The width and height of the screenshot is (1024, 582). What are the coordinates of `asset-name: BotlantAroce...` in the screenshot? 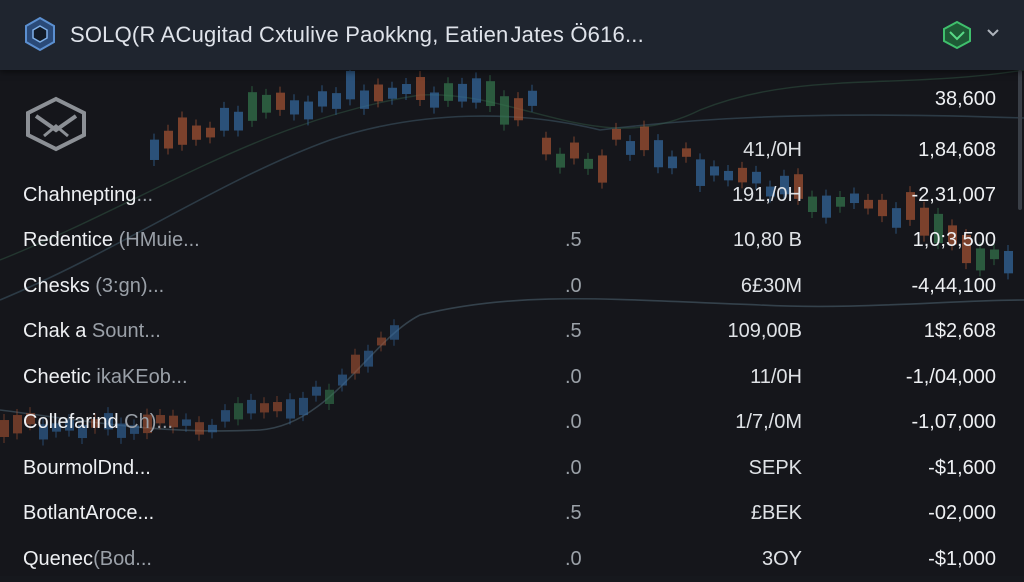 It's located at (88, 513).